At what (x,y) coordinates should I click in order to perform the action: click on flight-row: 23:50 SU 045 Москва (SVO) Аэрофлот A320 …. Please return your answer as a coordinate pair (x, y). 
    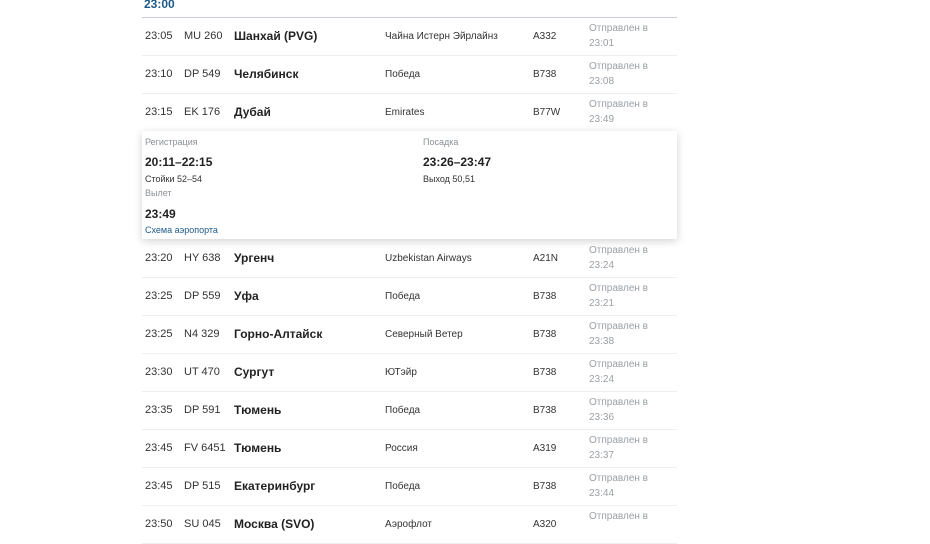
    Looking at the image, I should click on (409, 525).